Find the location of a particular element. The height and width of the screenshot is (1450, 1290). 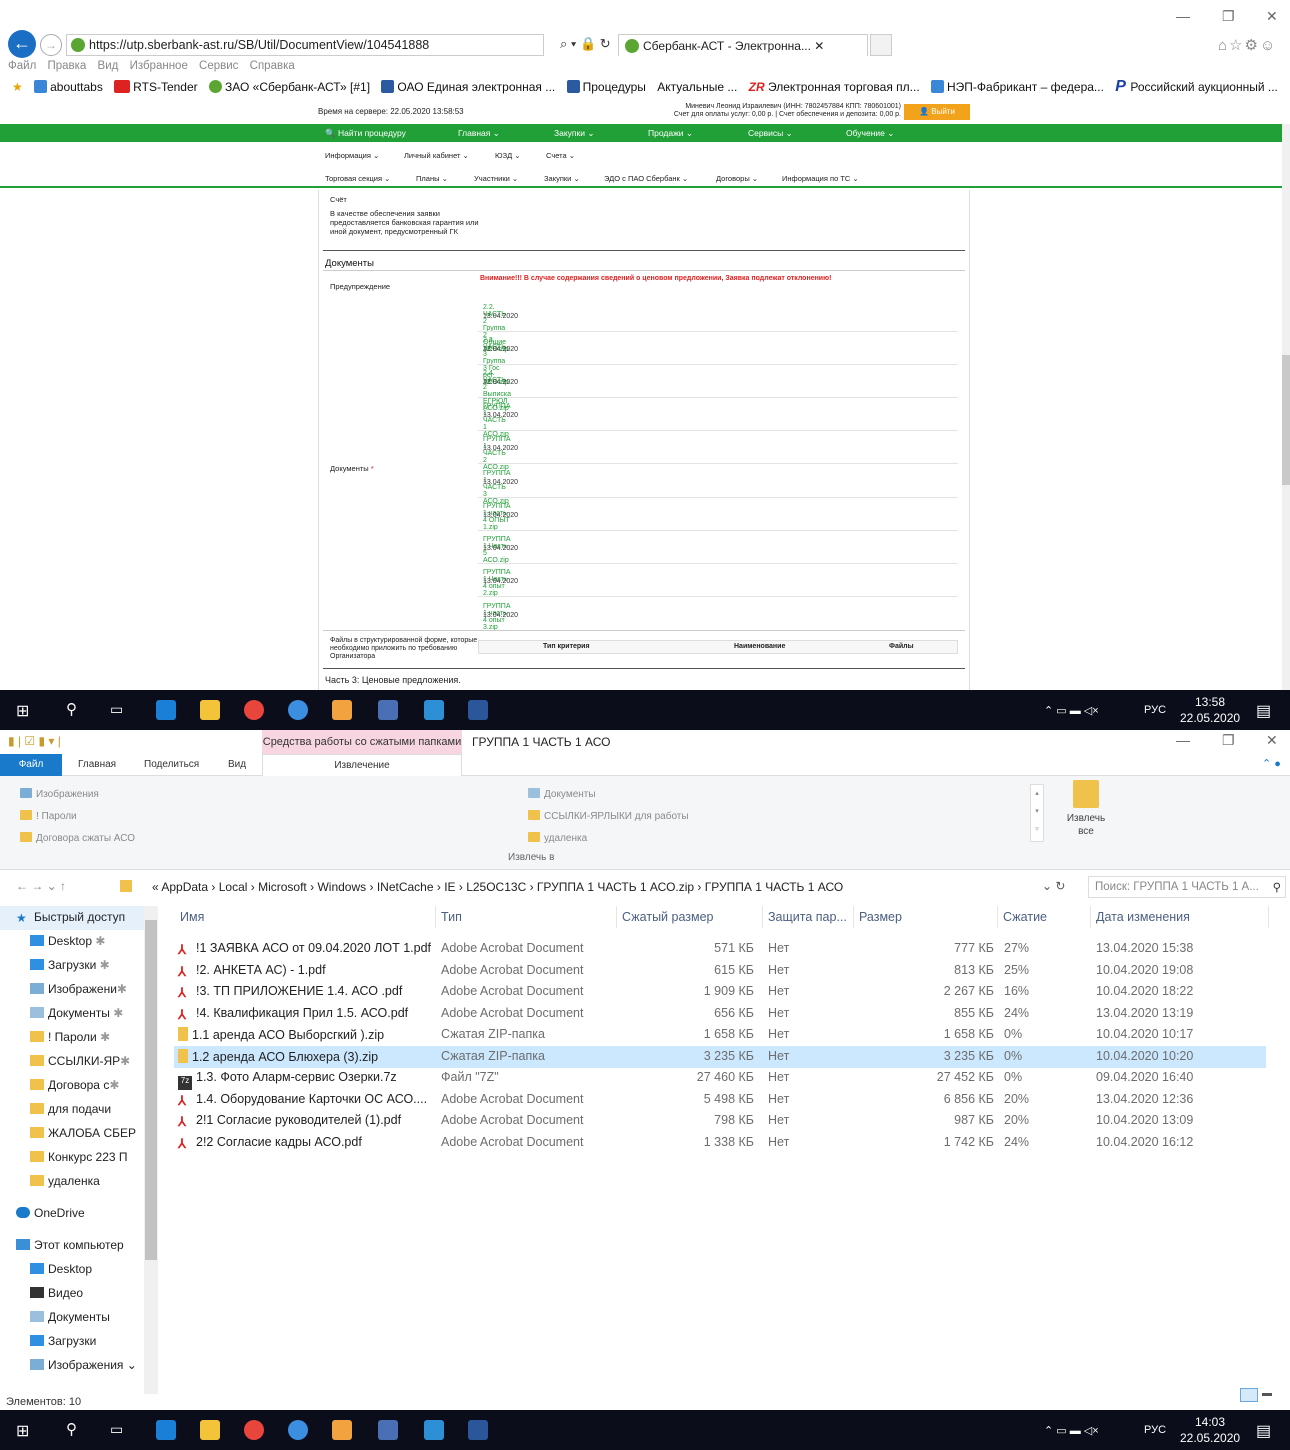

search-input: Поиск: ГРУППА 1 ЧАСТЬ 1 А... ⚲ is located at coordinates (1187, 887).